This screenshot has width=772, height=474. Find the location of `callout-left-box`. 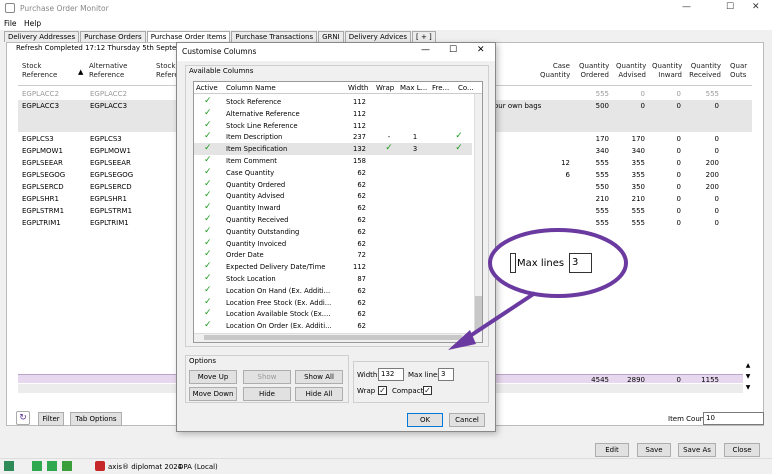

callout-left-box is located at coordinates (513, 263).